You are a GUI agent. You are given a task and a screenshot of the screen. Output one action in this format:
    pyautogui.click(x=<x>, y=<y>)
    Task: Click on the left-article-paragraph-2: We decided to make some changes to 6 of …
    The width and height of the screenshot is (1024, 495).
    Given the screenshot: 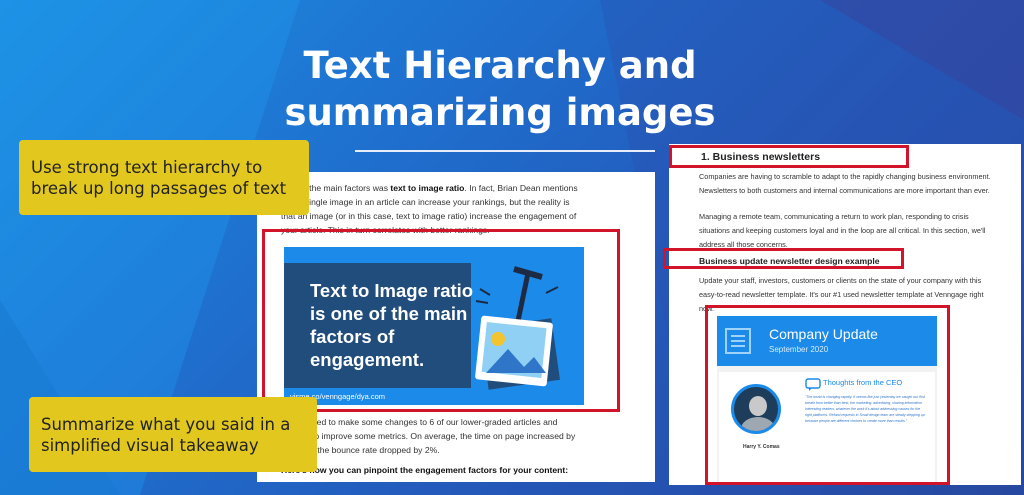 What is the action you would take?
    pyautogui.click(x=428, y=436)
    